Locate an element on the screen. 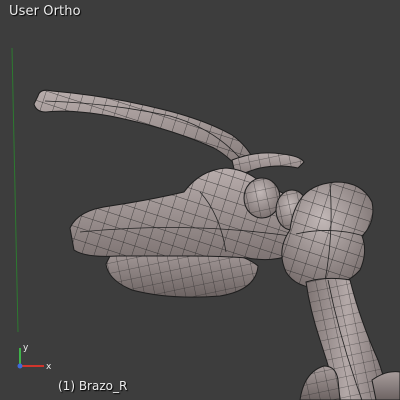 The height and width of the screenshot is (400, 400). active-object-info: (1) Brazo_R is located at coordinates (93, 386).